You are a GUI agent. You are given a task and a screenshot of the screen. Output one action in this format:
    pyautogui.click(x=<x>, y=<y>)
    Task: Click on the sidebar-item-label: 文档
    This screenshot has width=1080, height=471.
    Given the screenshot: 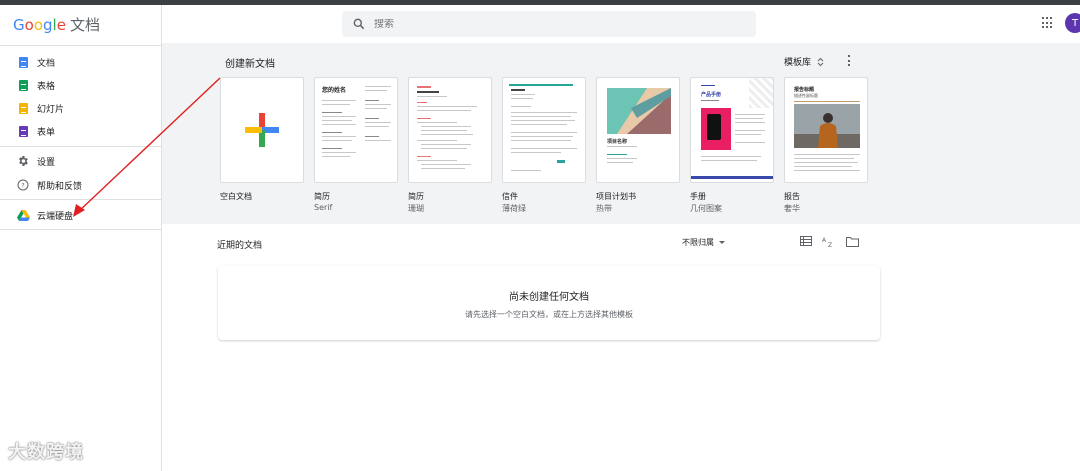 What is the action you would take?
    pyautogui.click(x=46, y=63)
    